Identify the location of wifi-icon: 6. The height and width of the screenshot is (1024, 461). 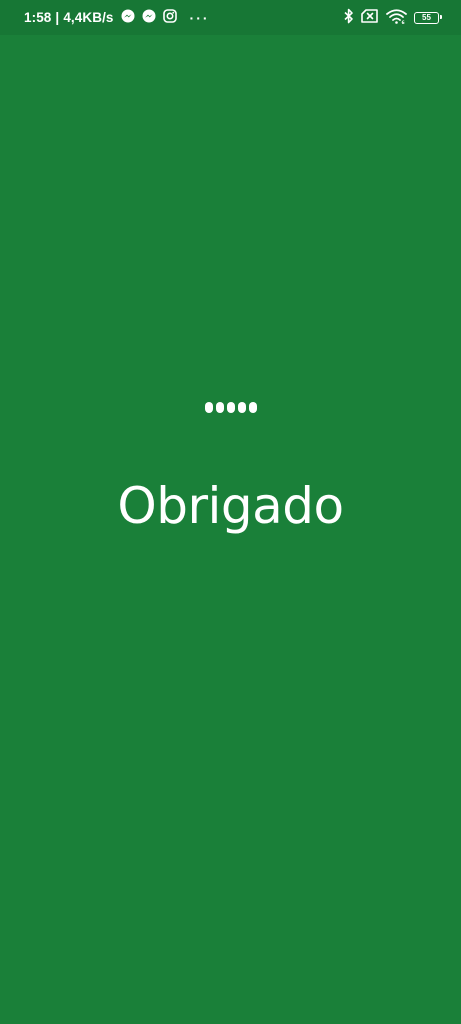
(396, 17).